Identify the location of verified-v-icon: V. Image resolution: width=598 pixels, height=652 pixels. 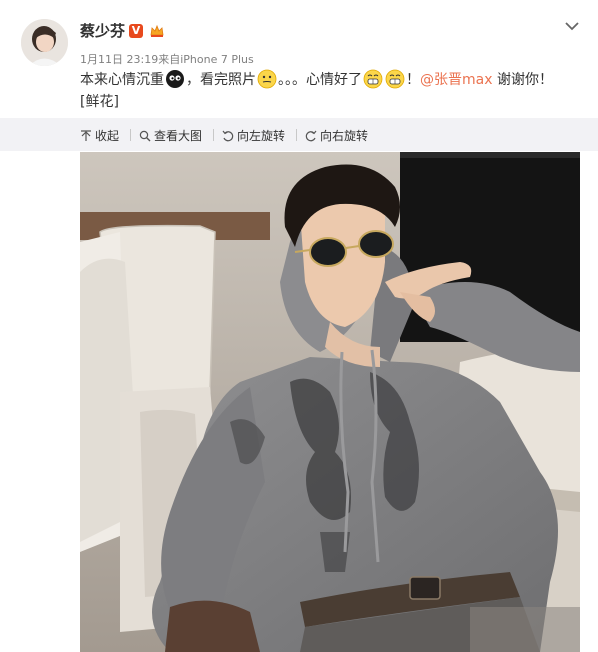
(136, 31).